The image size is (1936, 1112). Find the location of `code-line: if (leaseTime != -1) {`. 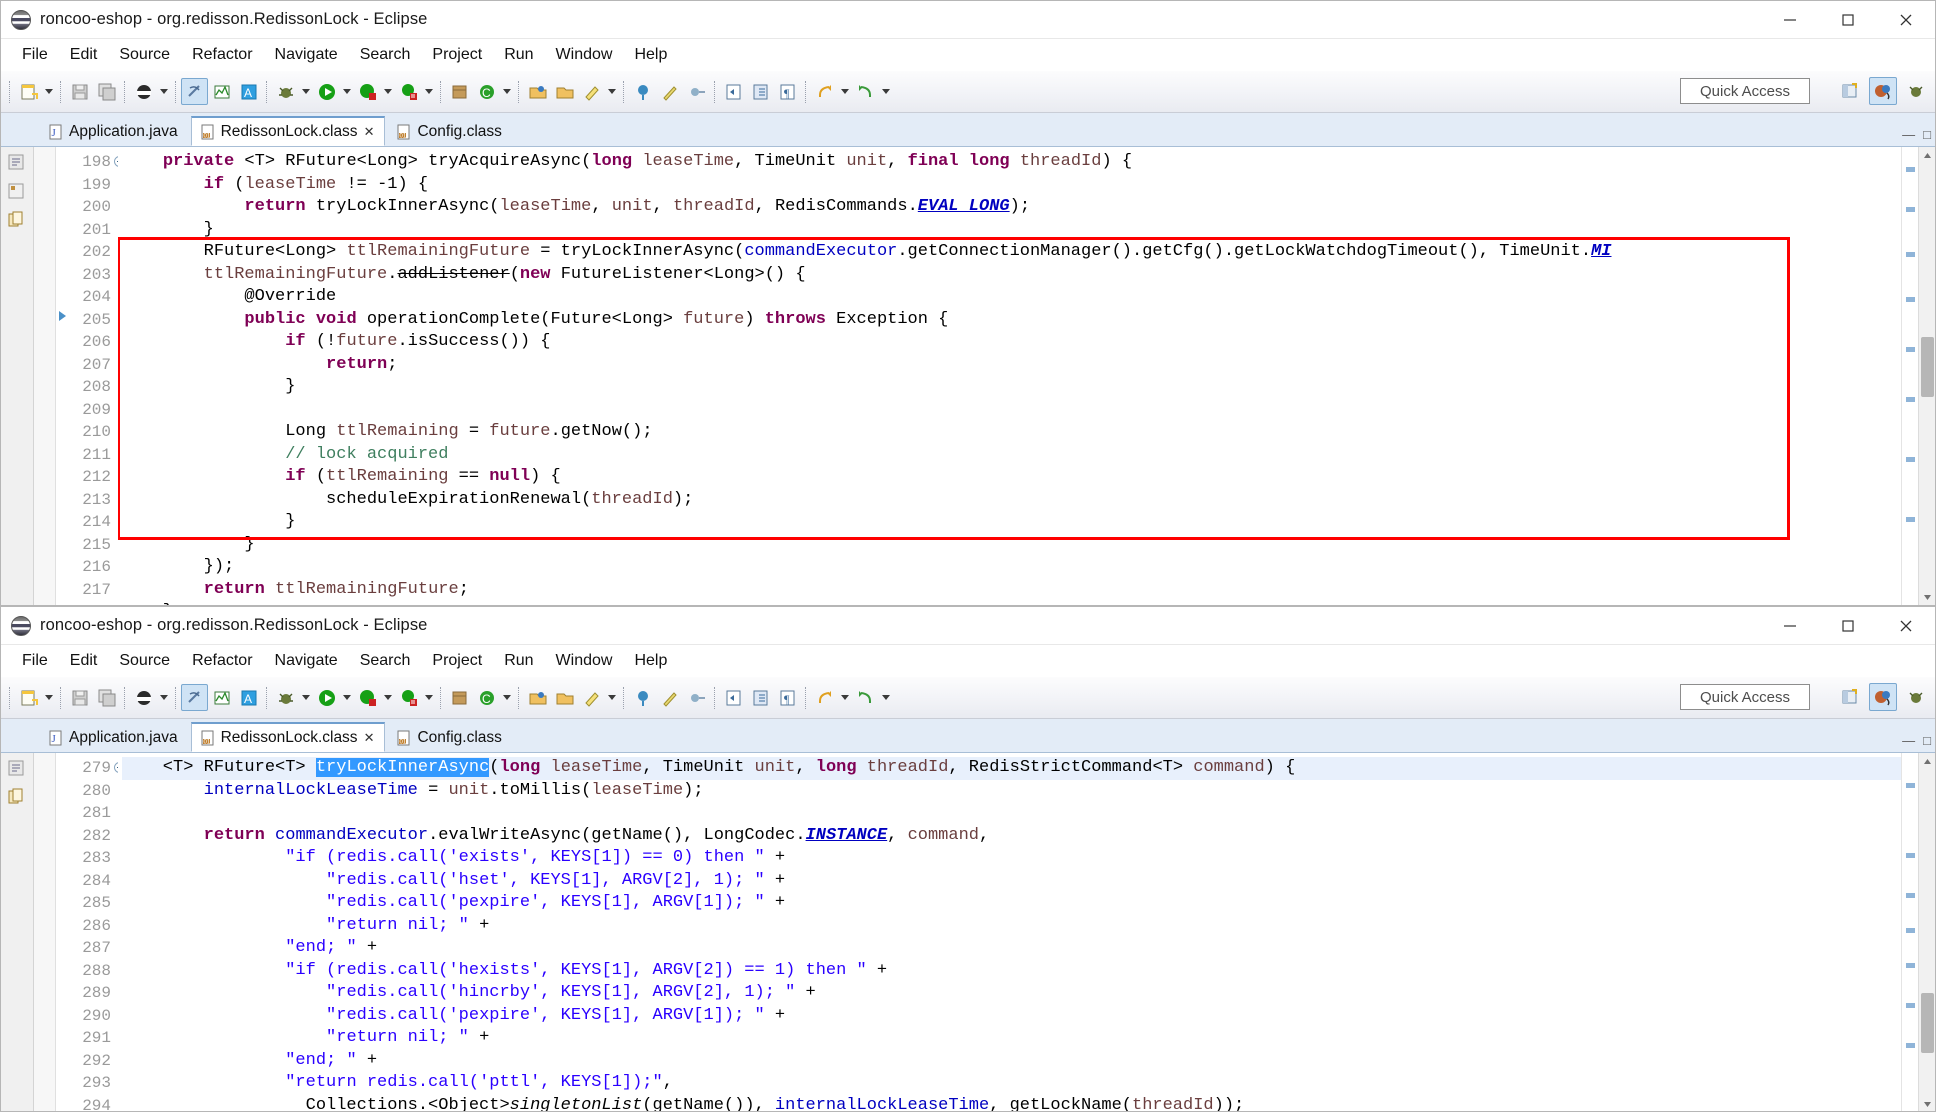

code-line: if (leaseTime != -1) { is located at coordinates (1011, 185).